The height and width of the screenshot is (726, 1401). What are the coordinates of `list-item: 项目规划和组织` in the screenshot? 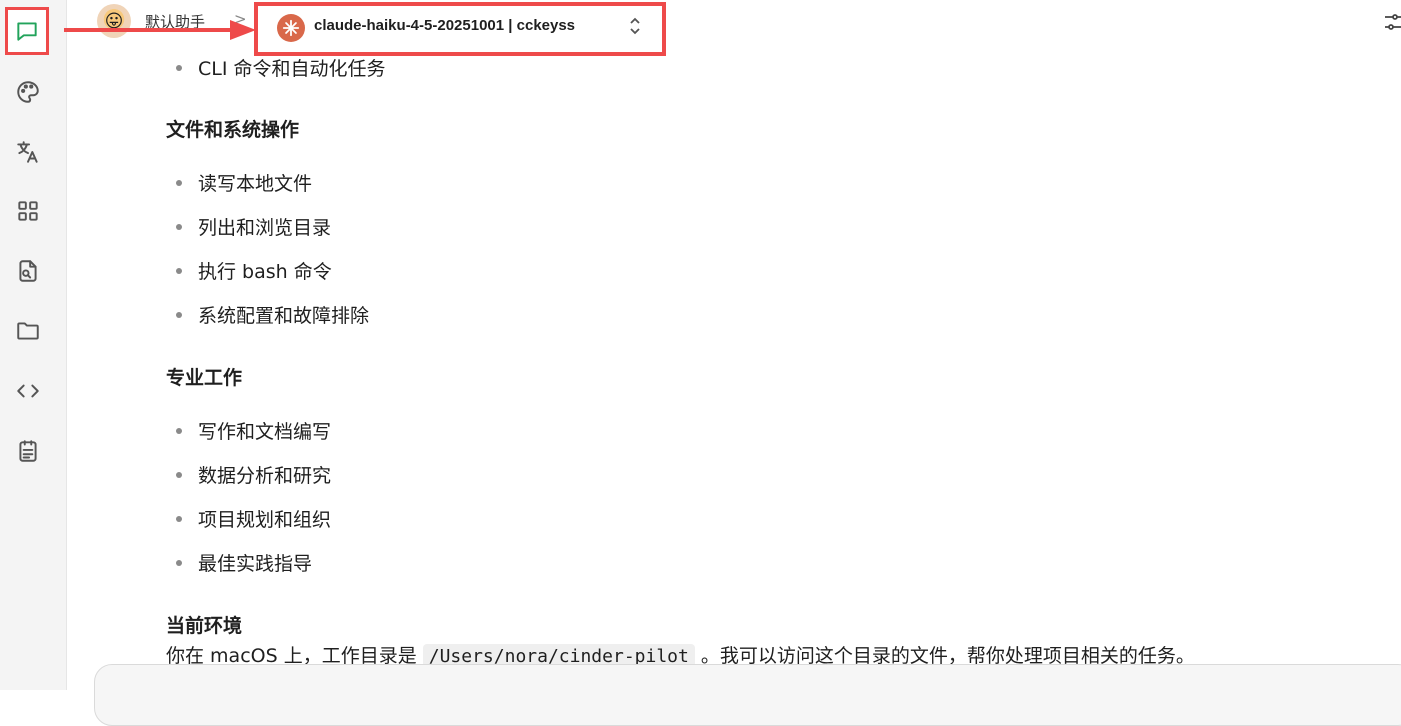 It's located at (253, 518).